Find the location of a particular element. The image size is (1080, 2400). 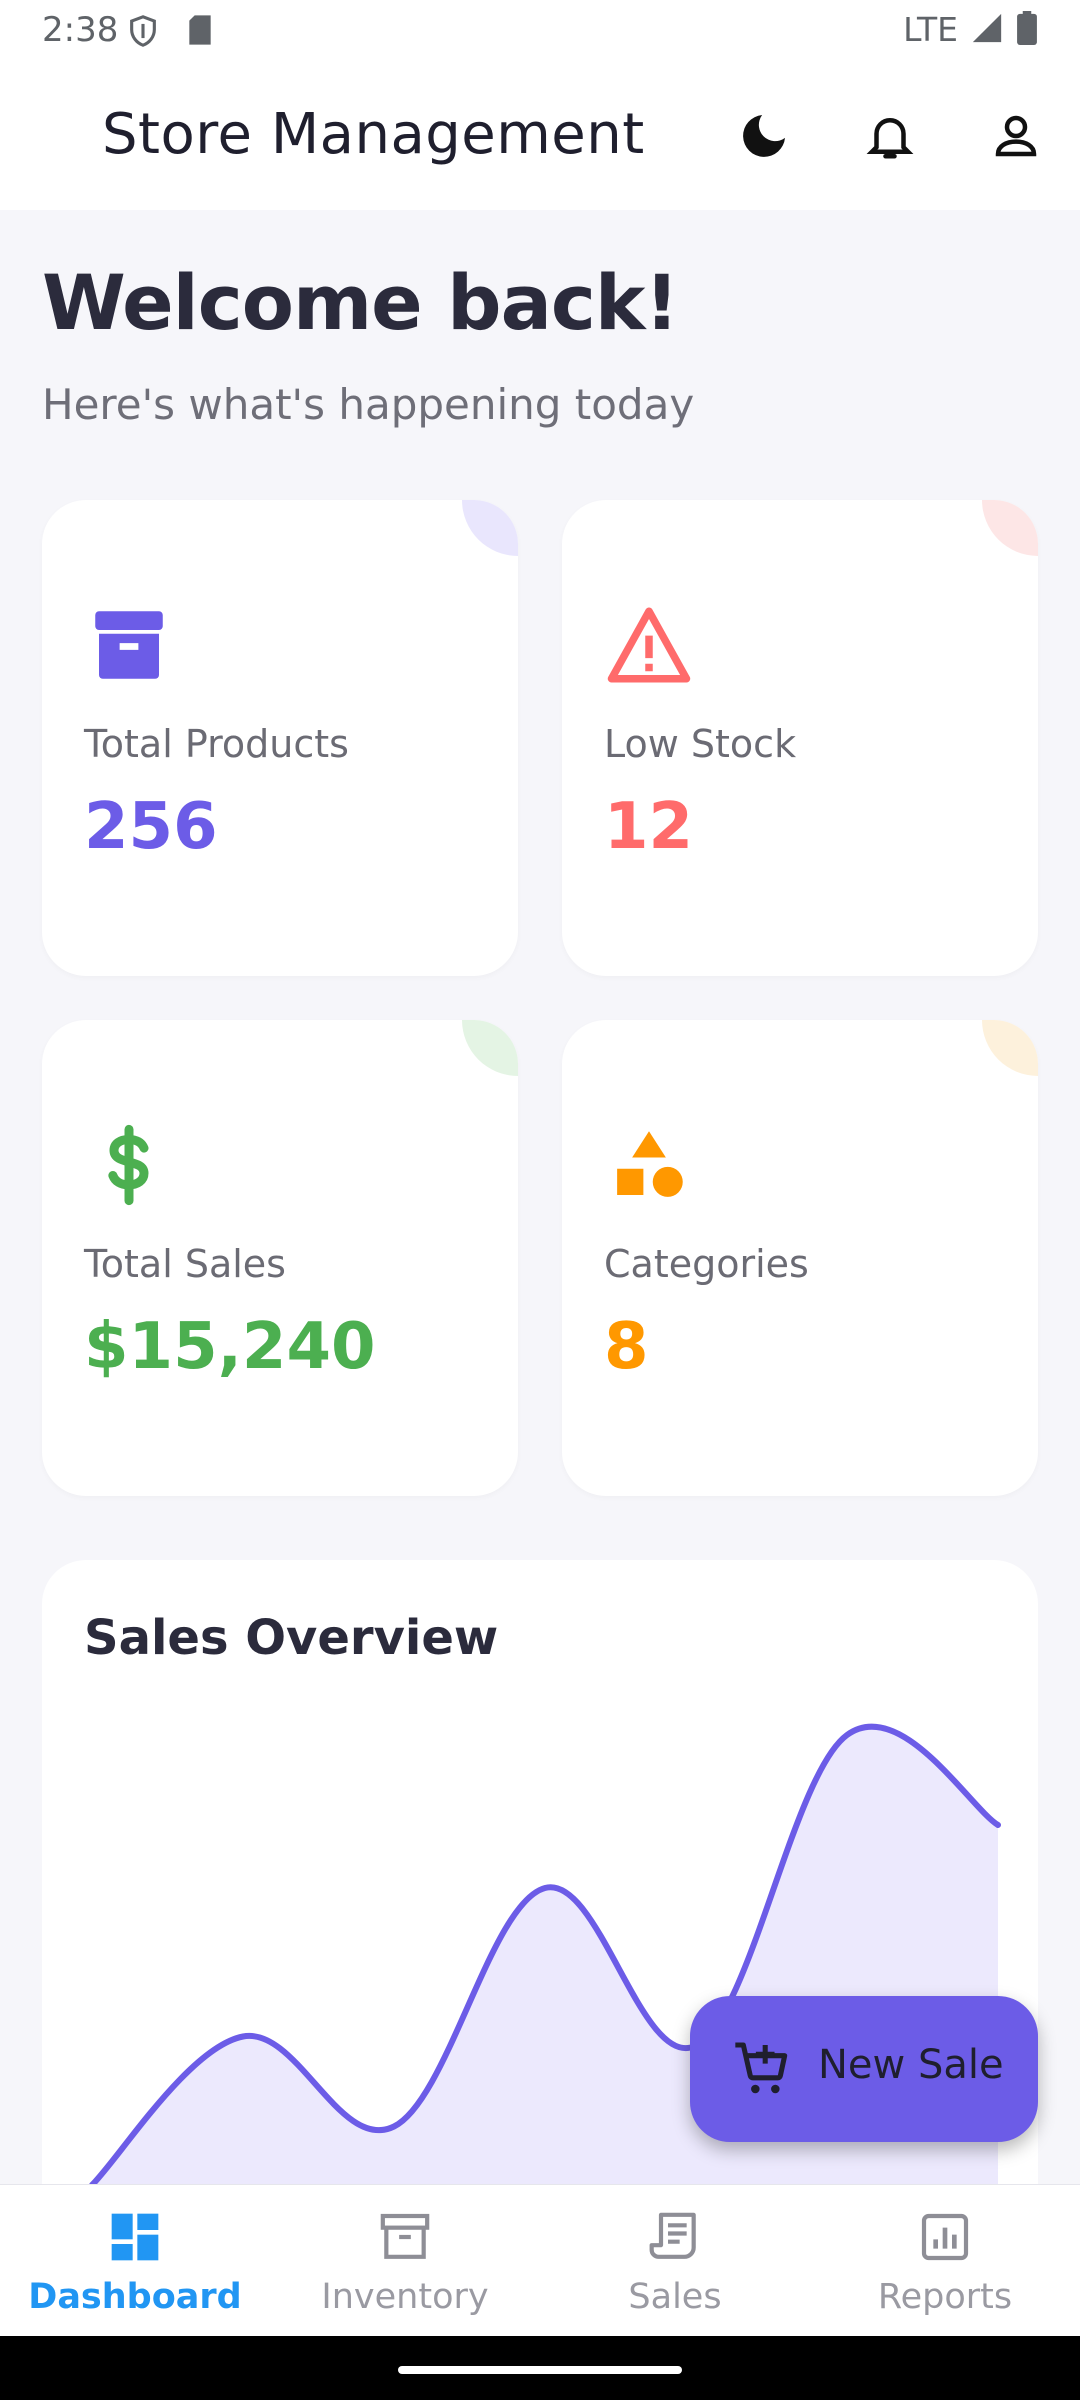

app-bar: Store Management is located at coordinates (540, 136).